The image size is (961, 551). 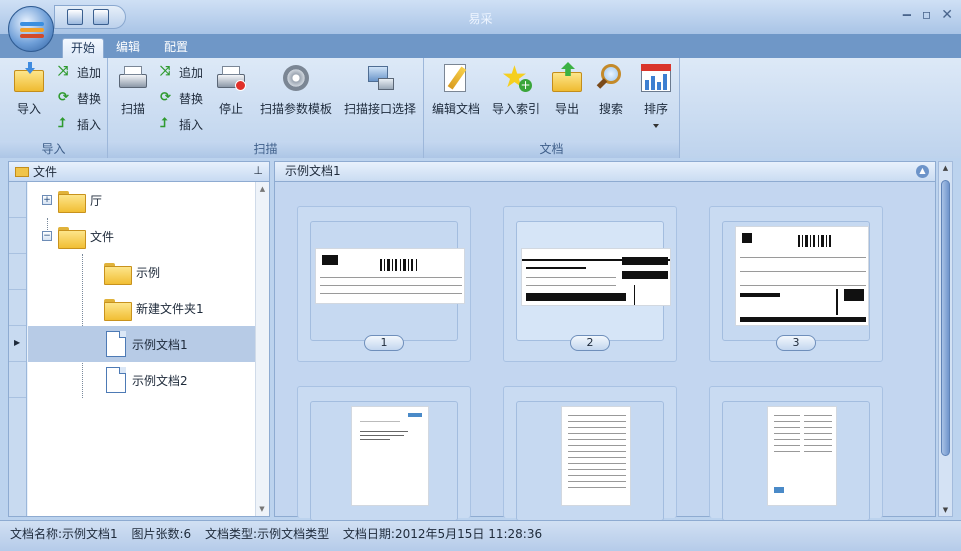 I want to click on import-replace-button: ⟳ 替换, so click(x=79, y=98).